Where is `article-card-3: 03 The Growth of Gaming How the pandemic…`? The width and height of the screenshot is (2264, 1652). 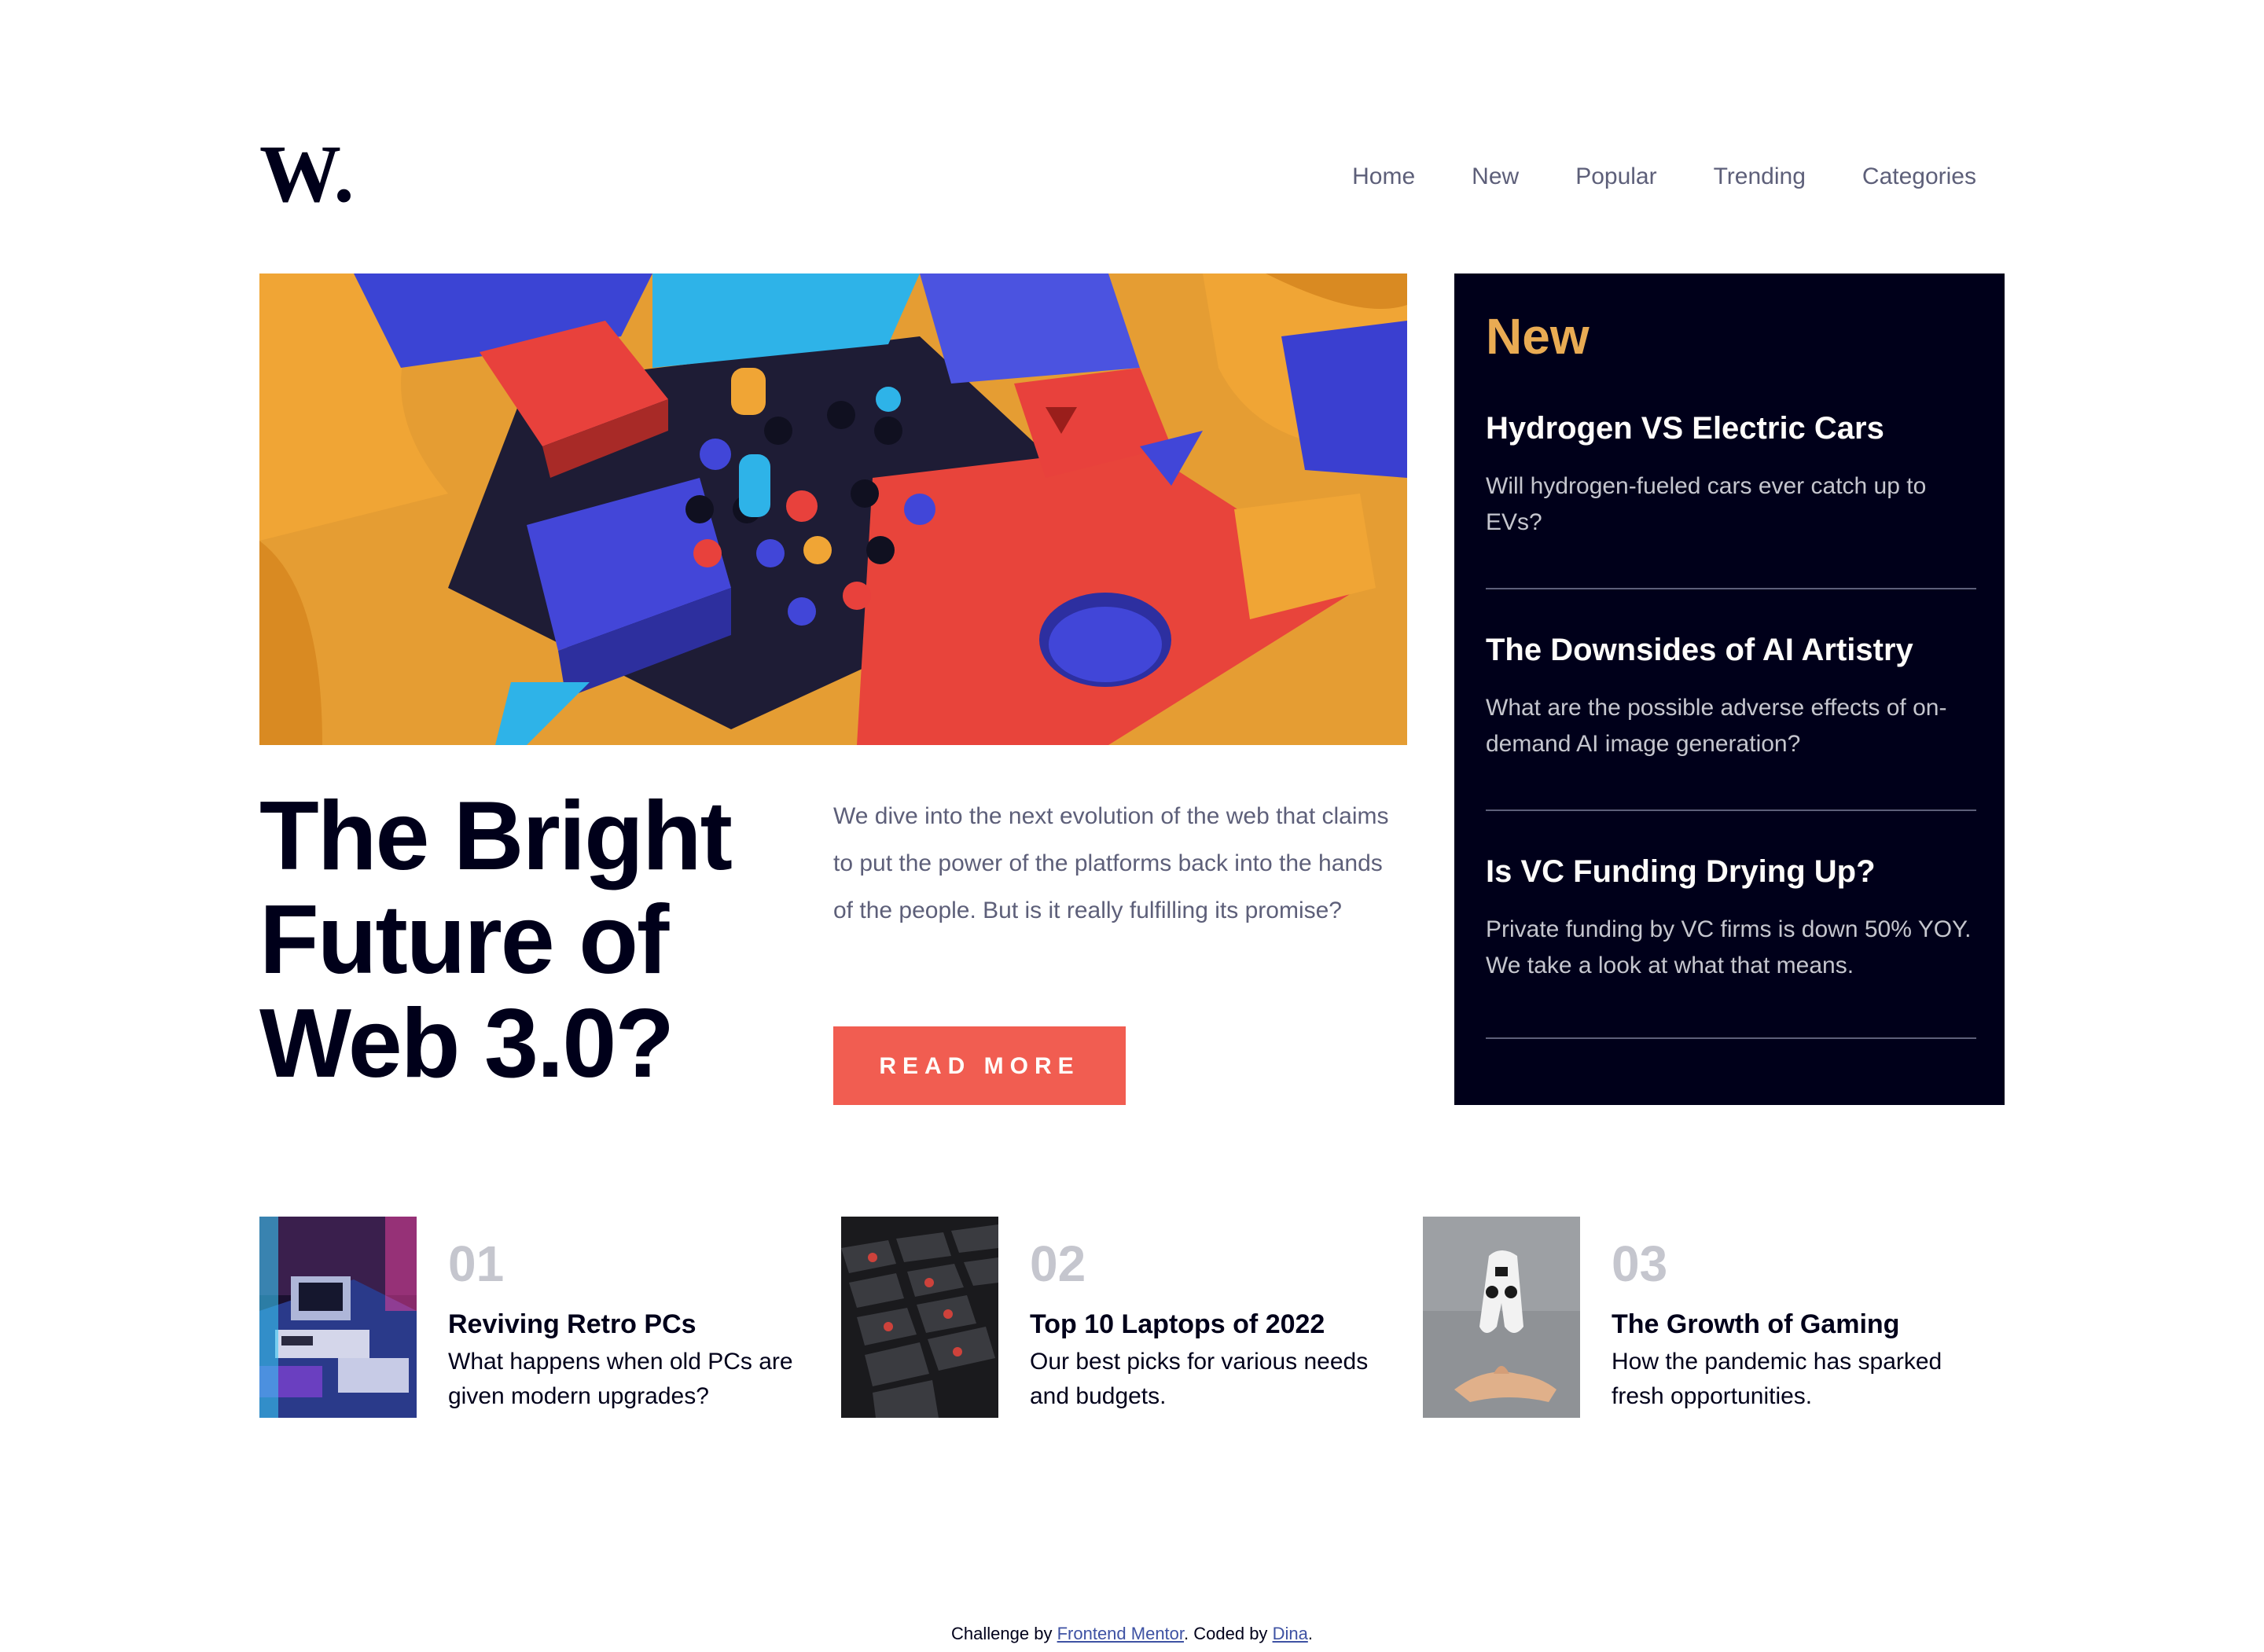
article-card-3: 03 The Growth of Gaming How the pandemic… is located at coordinates (1699, 1317).